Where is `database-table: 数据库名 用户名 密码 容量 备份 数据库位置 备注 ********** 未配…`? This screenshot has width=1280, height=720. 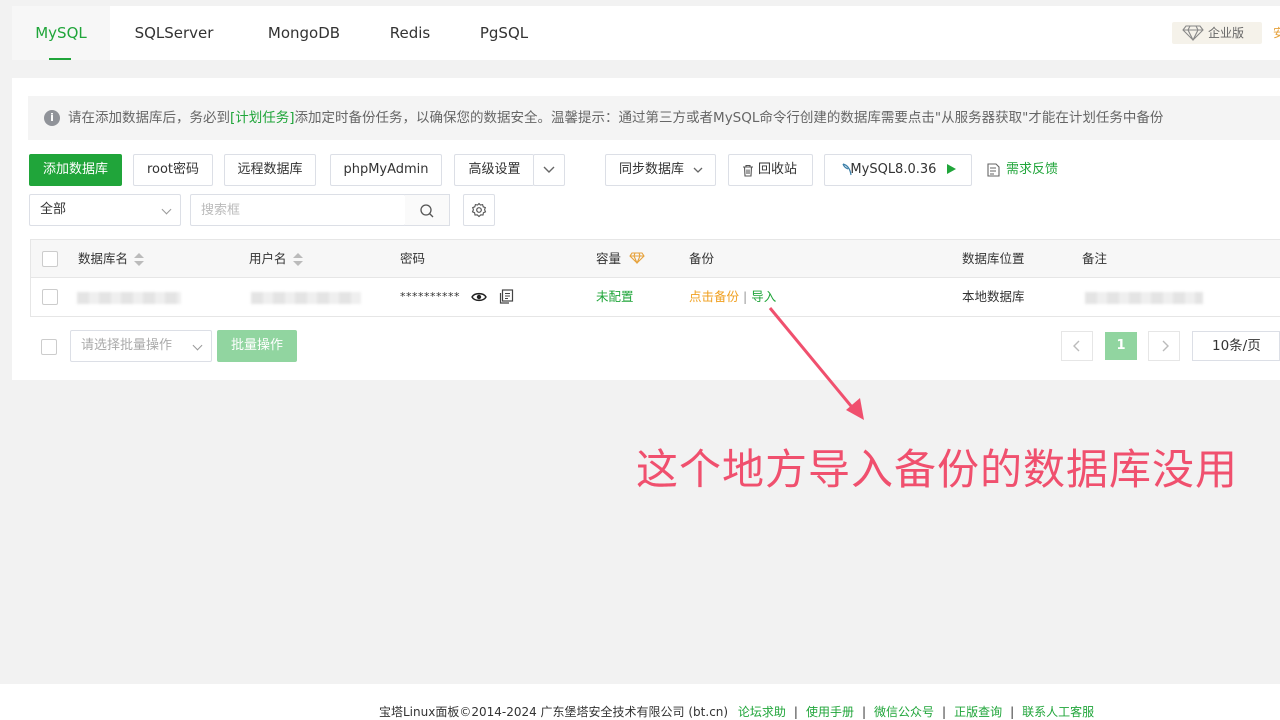
database-table: 数据库名 用户名 密码 容量 备份 数据库位置 备注 ********** 未配… is located at coordinates (655, 278).